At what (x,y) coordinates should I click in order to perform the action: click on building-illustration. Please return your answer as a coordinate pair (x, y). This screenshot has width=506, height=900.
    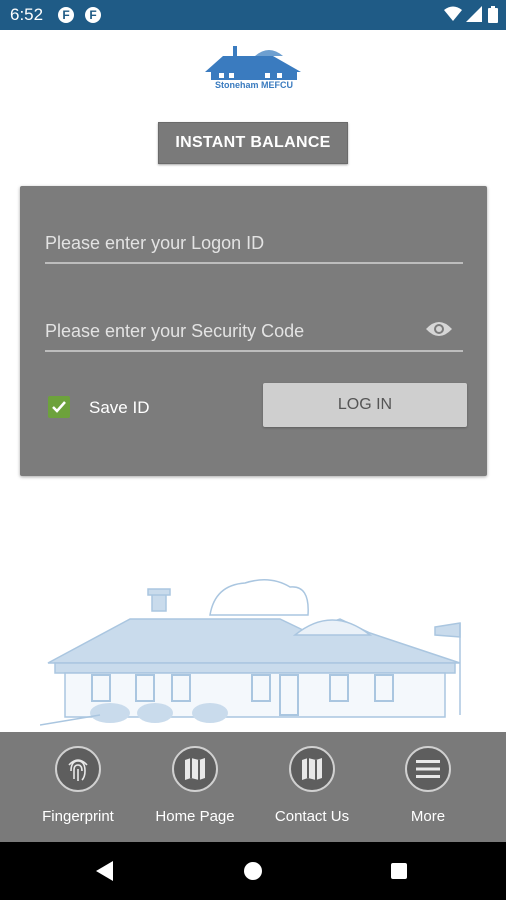
    Looking at the image, I should click on (250, 652).